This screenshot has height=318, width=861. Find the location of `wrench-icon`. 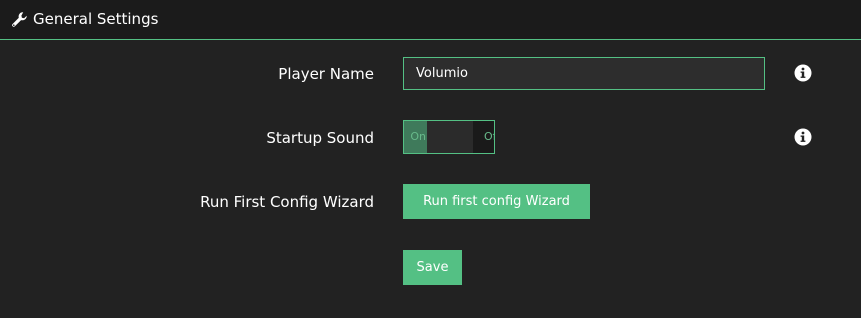

wrench-icon is located at coordinates (20, 20).